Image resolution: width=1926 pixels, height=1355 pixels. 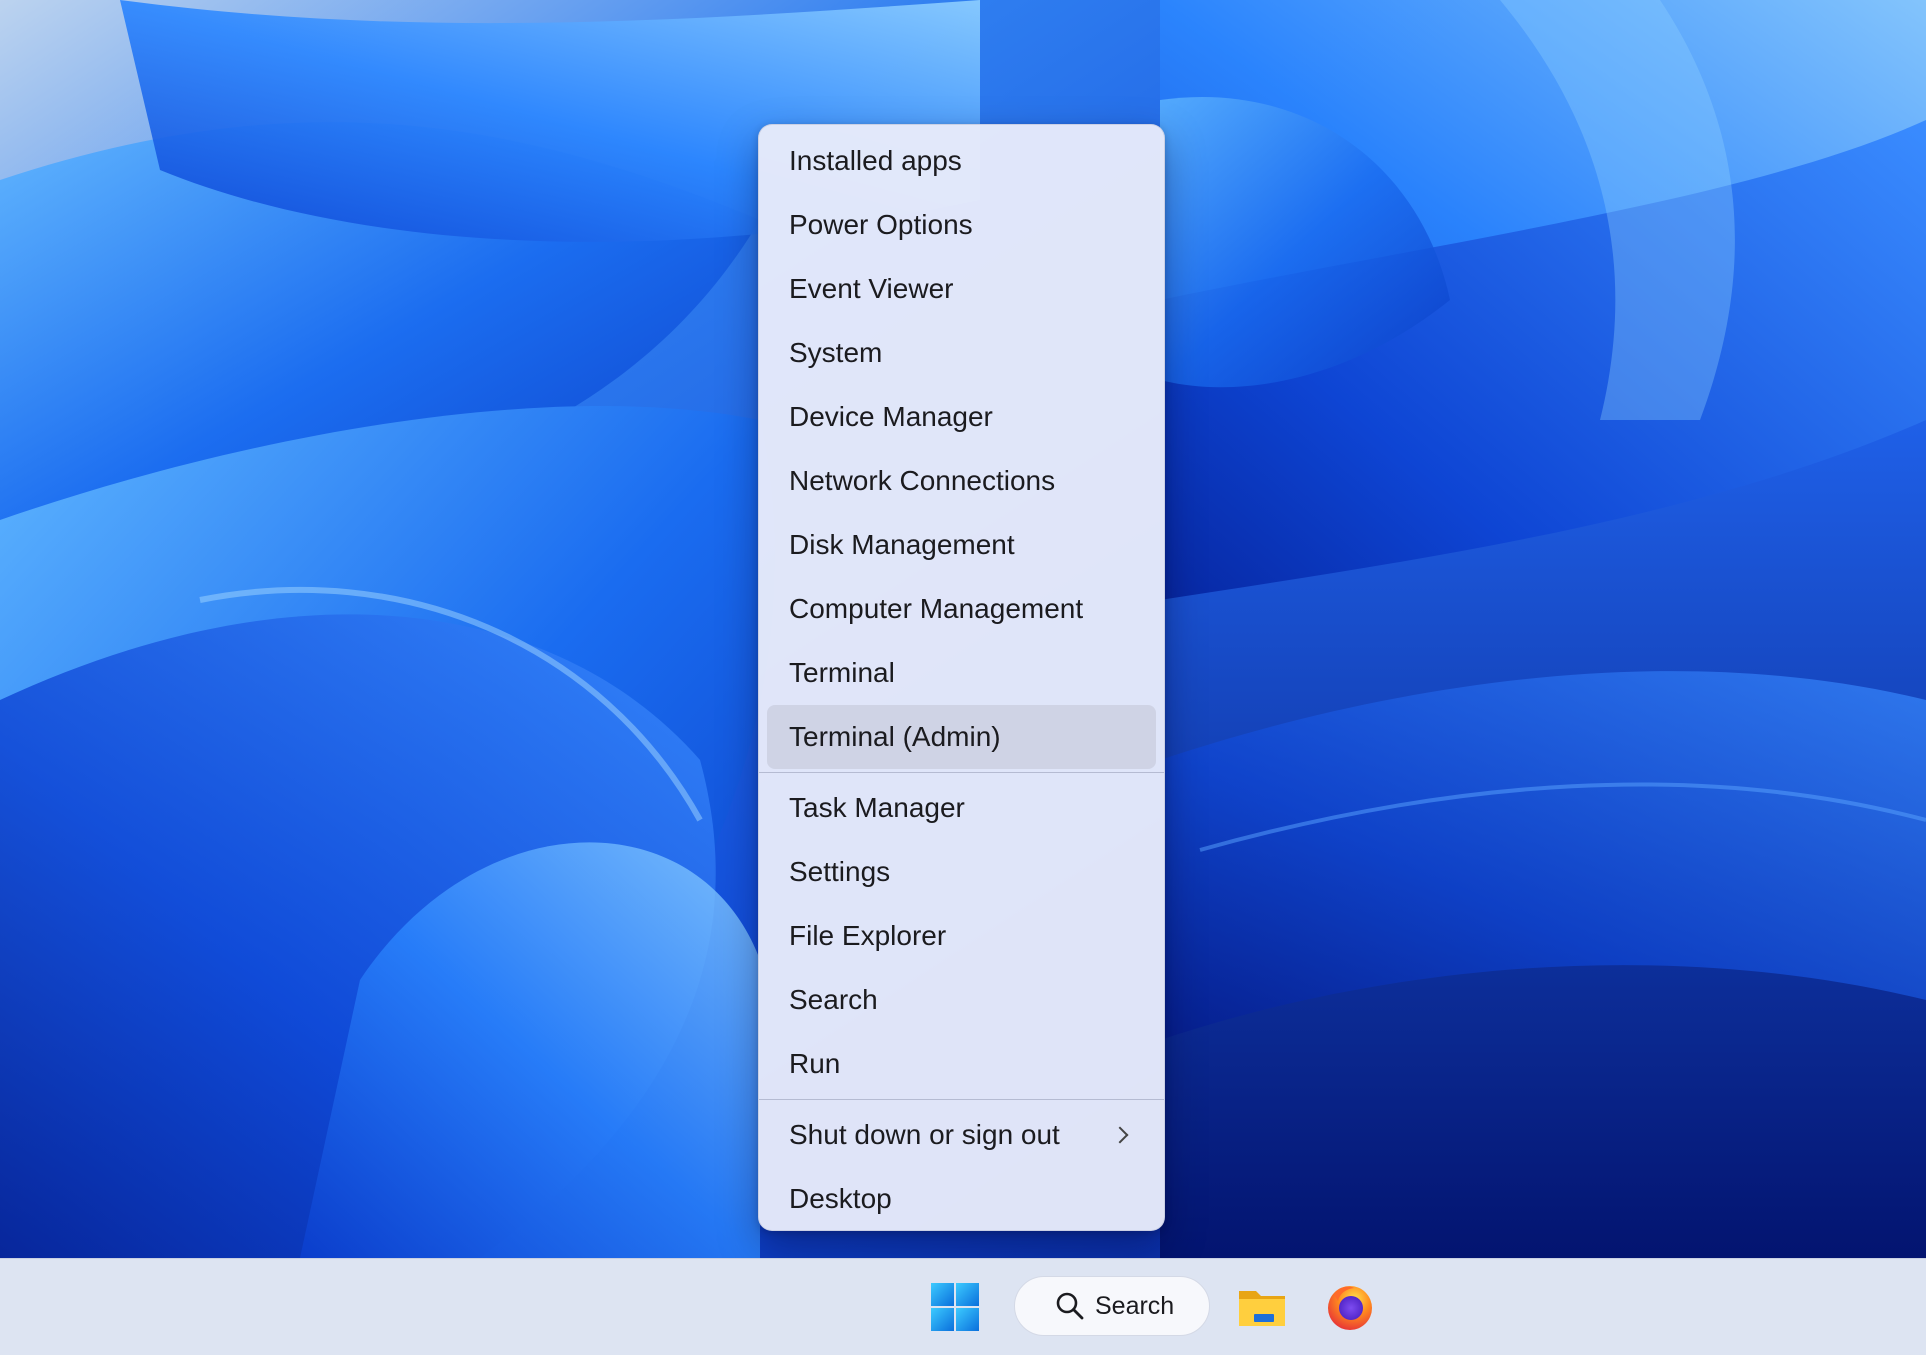 I want to click on menu-item-label: Search, so click(x=833, y=999).